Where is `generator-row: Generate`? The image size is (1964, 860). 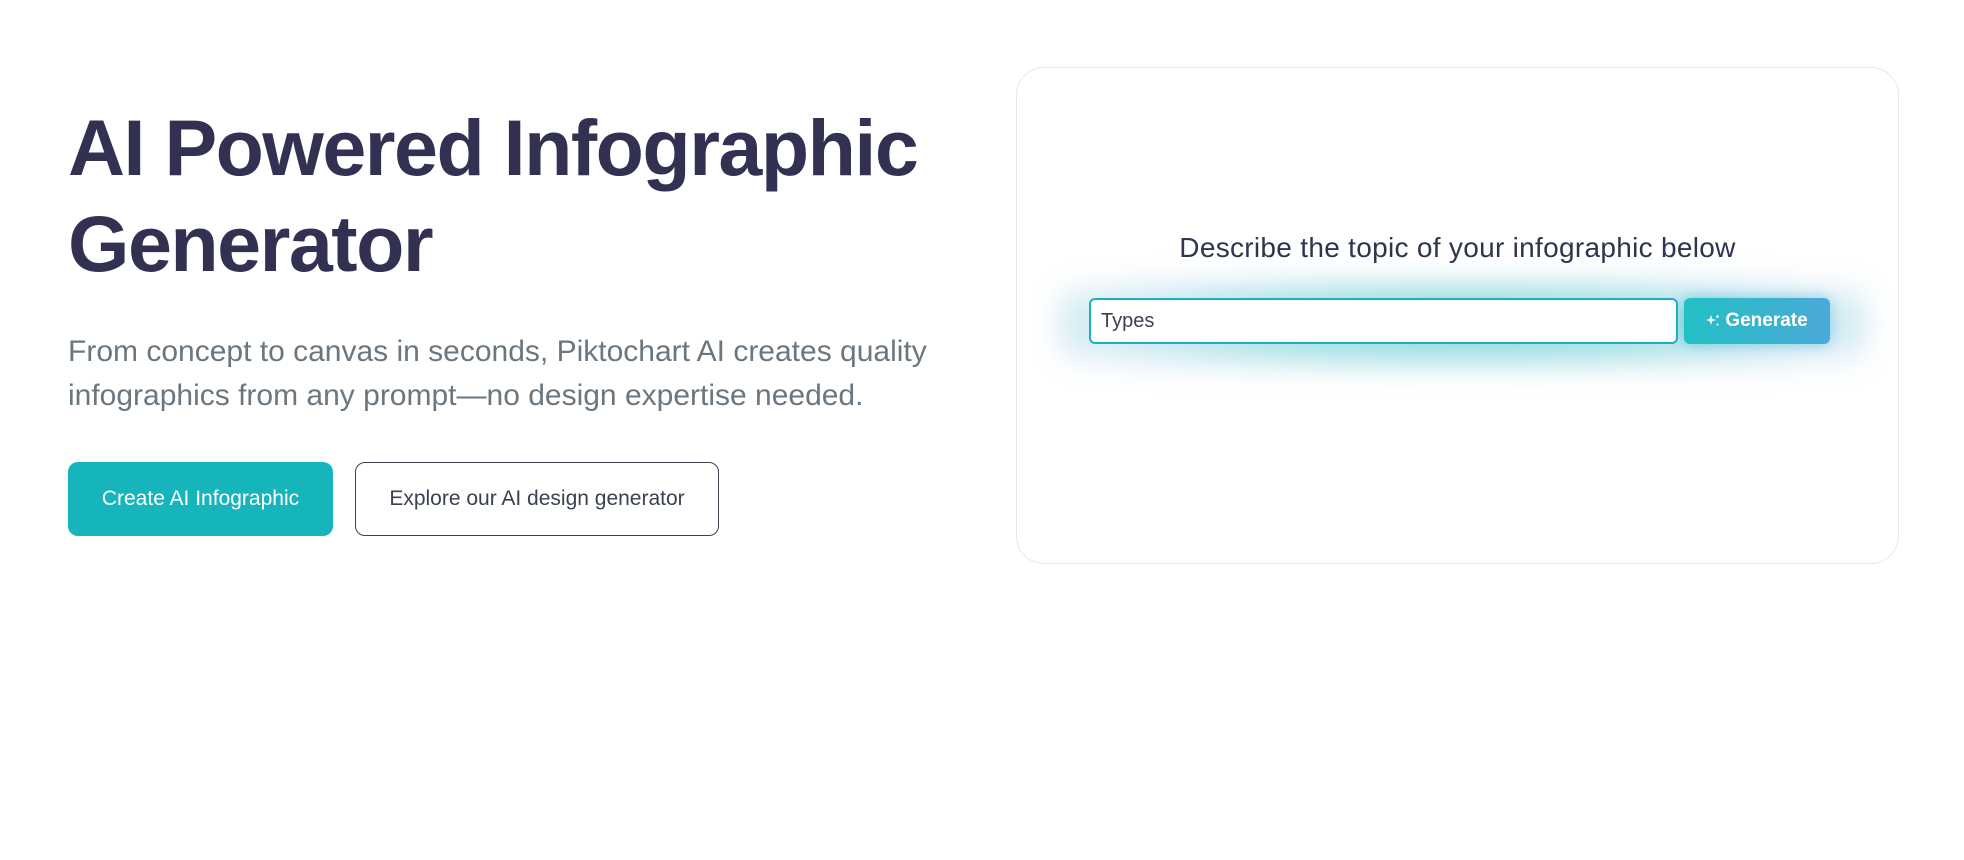
generator-row: Generate is located at coordinates (1459, 323).